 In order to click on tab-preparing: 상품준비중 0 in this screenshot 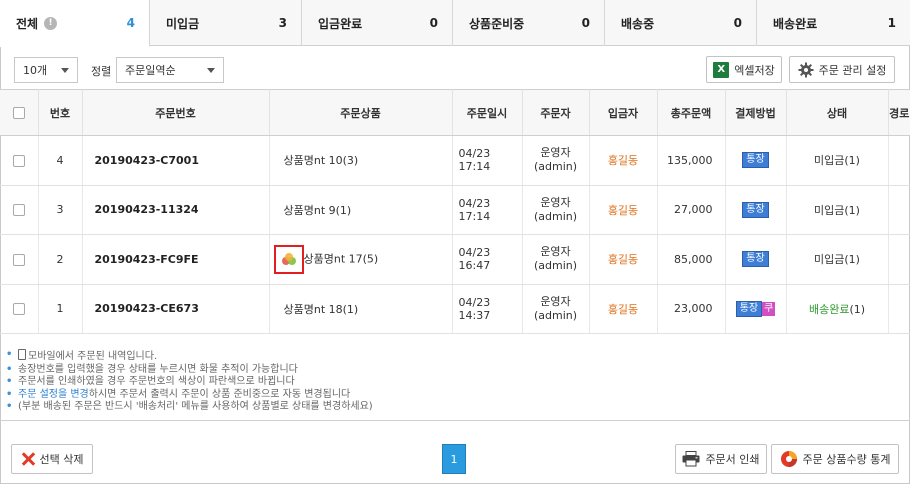, I will do `click(529, 23)`.